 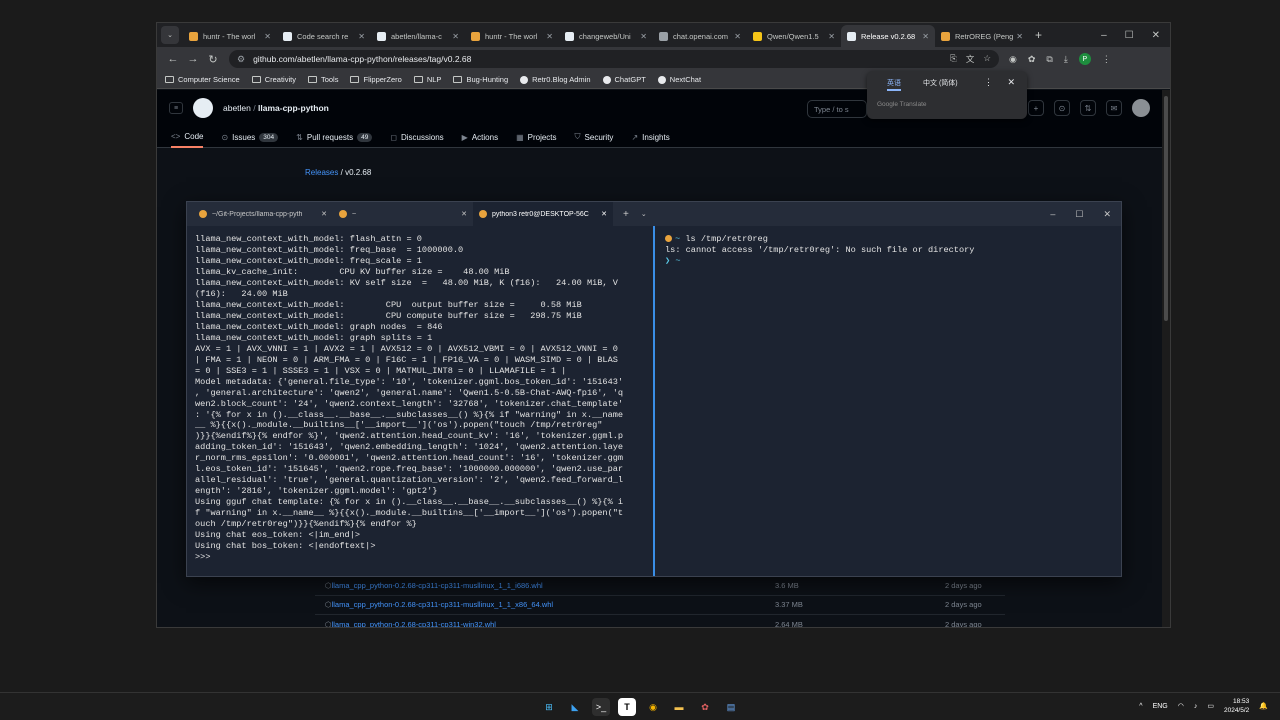 I want to click on repo-nav-pull-requests: ⇅ Pull requests 49, so click(x=334, y=137).